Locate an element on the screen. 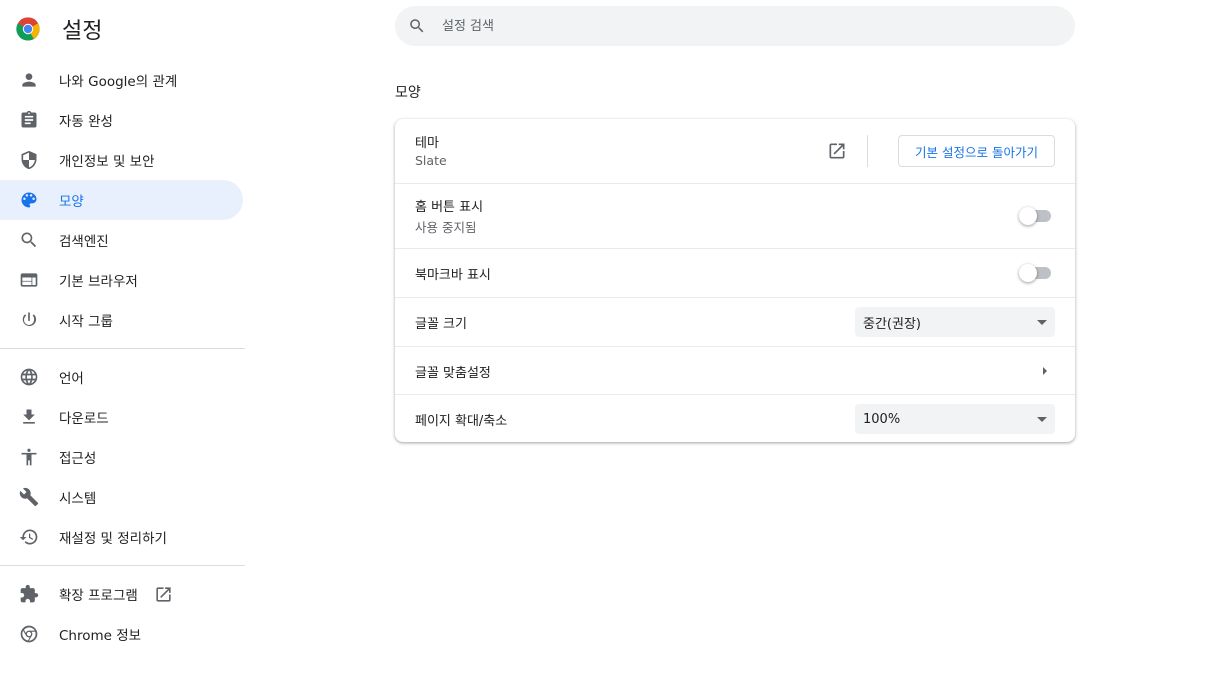  sidebar-item-reset: 재설정 및 정리하기 is located at coordinates (121, 537).